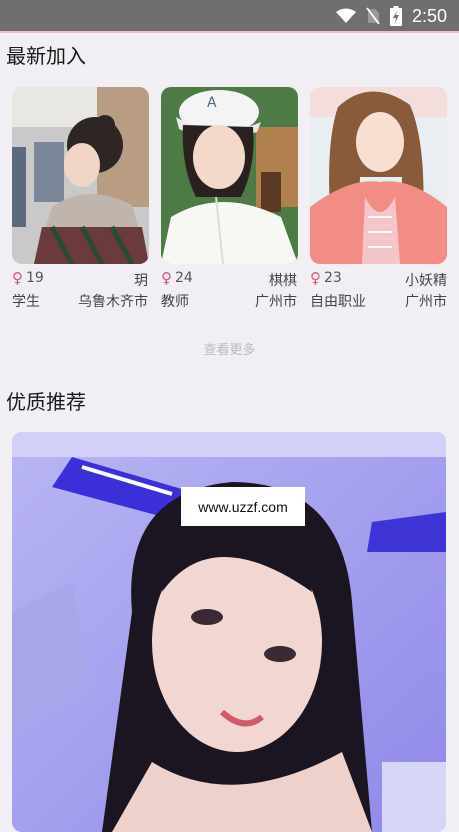 This screenshot has height=832, width=459. I want to click on member-age-2: ♀ 24, so click(177, 278).